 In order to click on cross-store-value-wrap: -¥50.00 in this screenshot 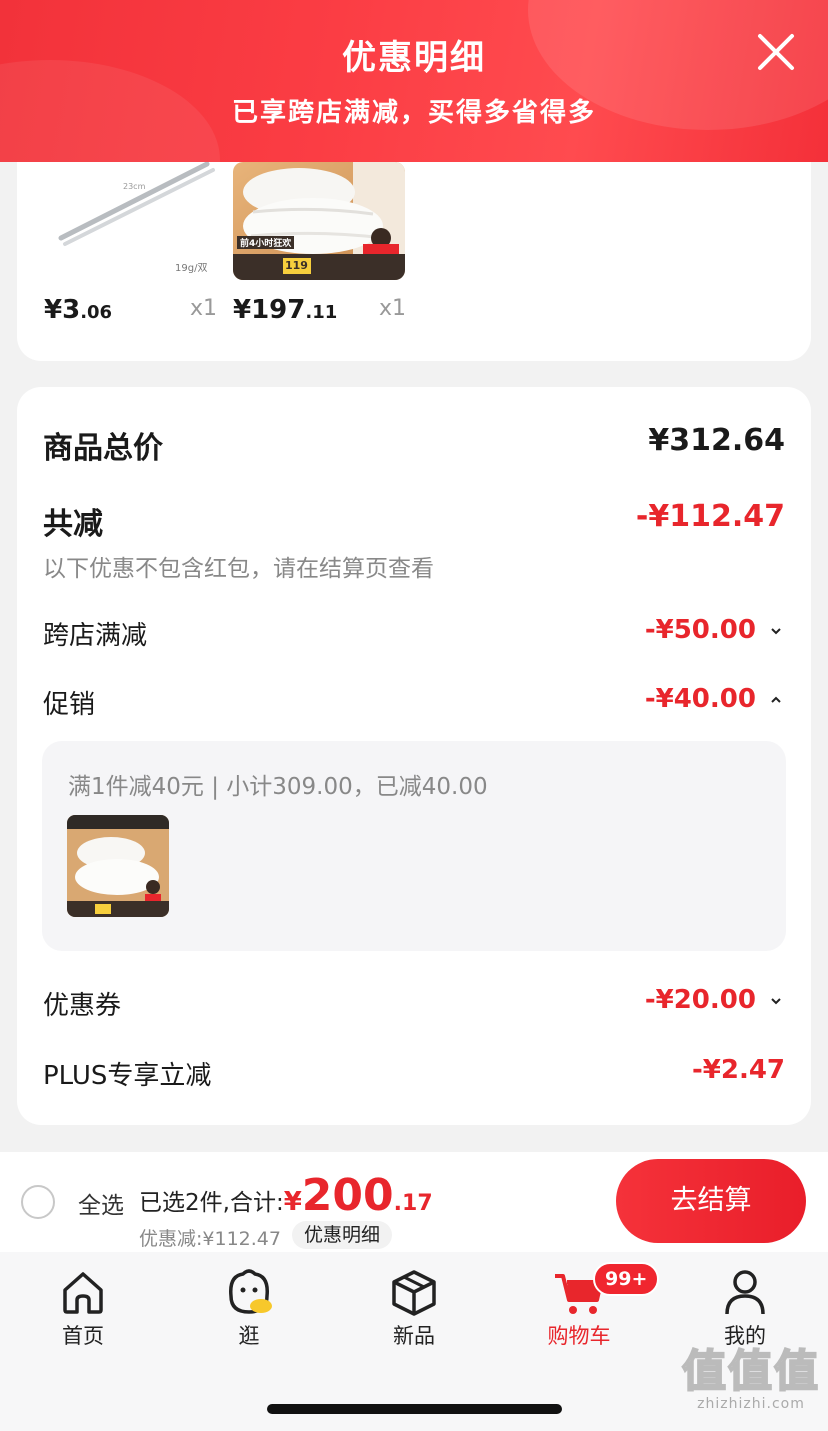, I will do `click(714, 630)`.